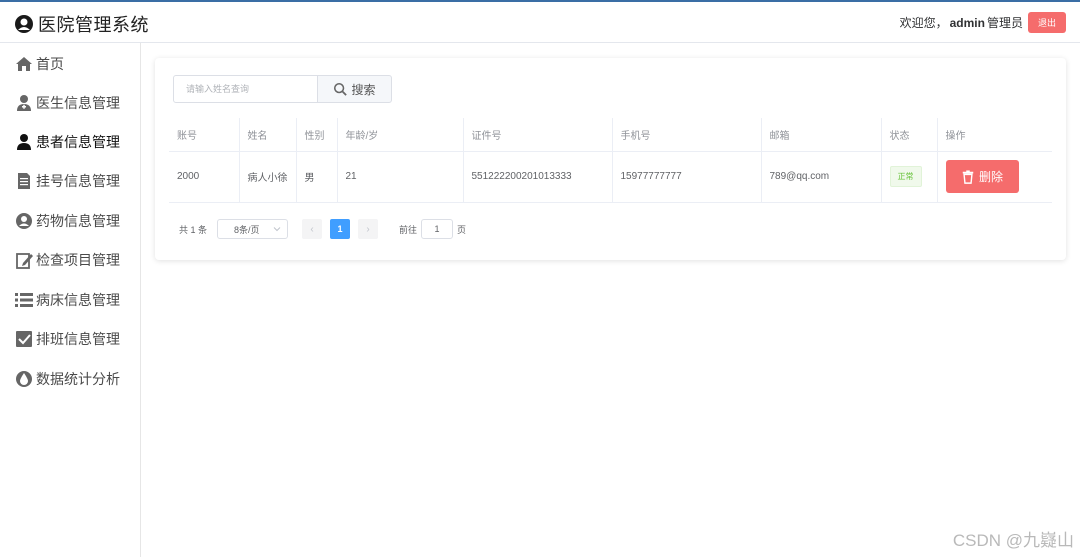  I want to click on sidebar-item-home: 首页, so click(39, 64).